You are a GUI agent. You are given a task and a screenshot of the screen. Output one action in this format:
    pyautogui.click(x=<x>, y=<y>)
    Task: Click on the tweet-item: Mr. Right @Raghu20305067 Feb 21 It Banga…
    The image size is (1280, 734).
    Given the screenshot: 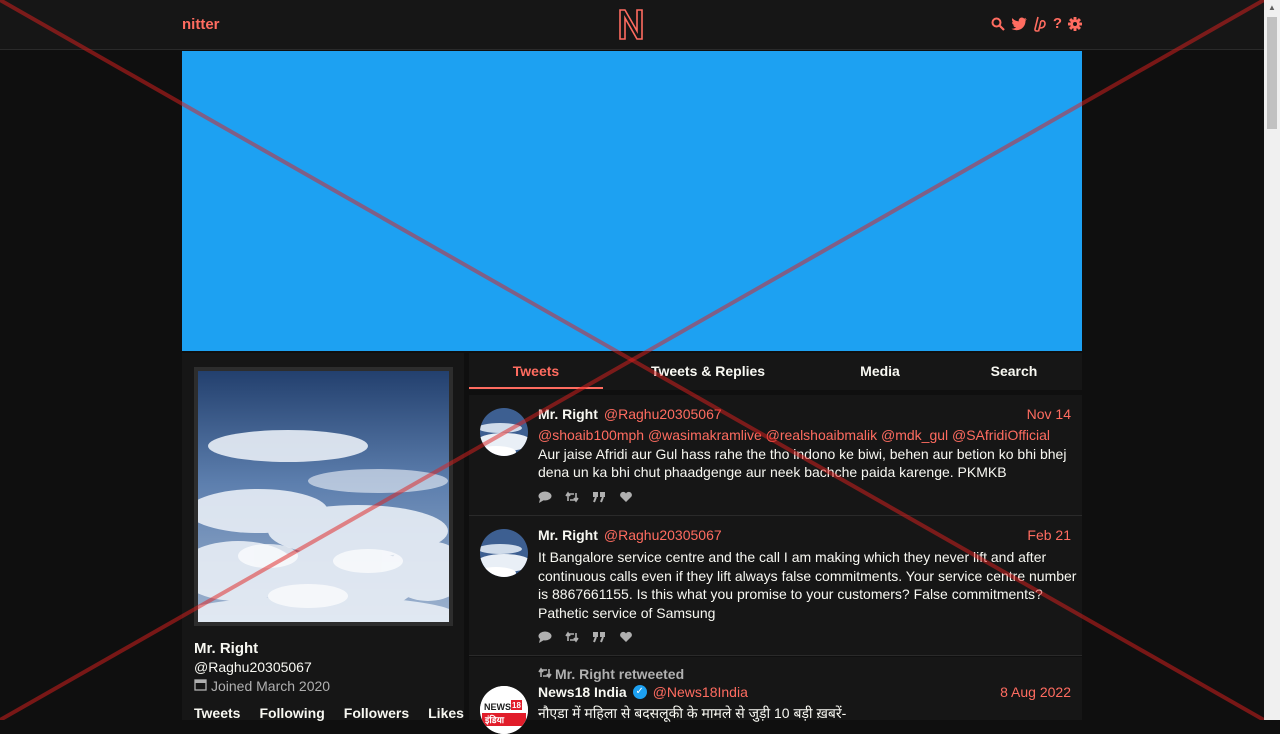 What is the action you would take?
    pyautogui.click(x=775, y=586)
    